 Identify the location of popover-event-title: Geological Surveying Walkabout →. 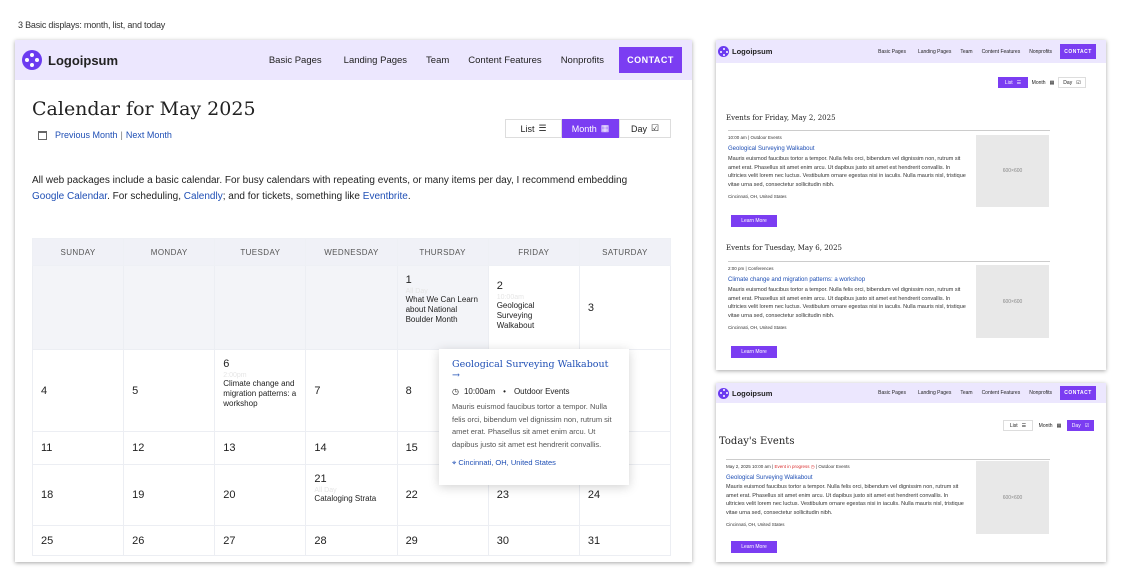
(534, 370).